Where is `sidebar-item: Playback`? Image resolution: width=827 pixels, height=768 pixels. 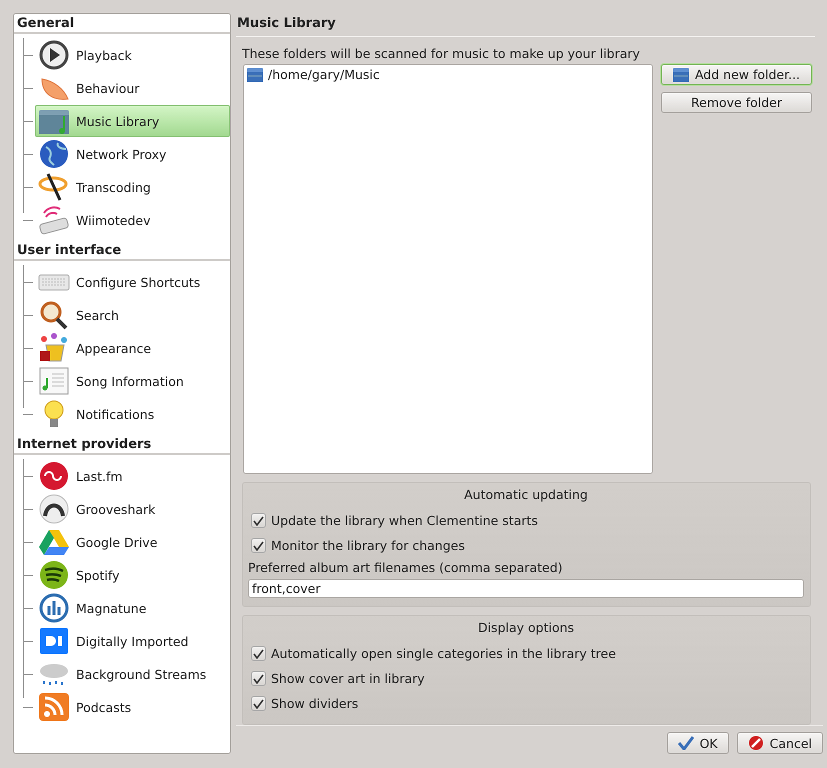 sidebar-item: Playback is located at coordinates (132, 55).